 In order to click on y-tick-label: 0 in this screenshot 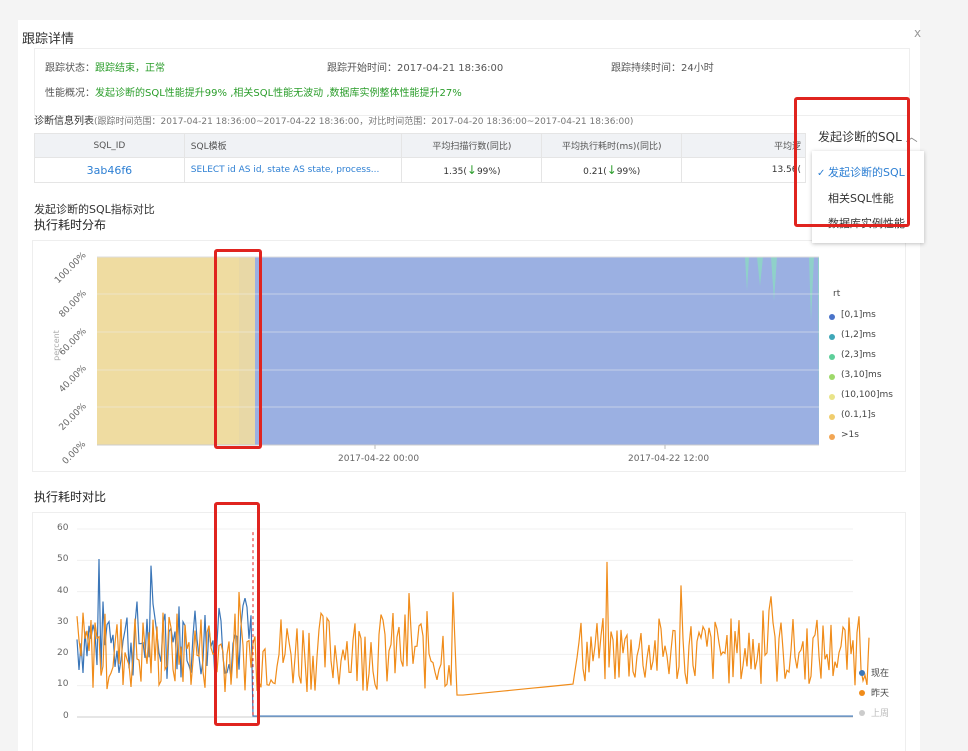, I will do `click(66, 716)`.